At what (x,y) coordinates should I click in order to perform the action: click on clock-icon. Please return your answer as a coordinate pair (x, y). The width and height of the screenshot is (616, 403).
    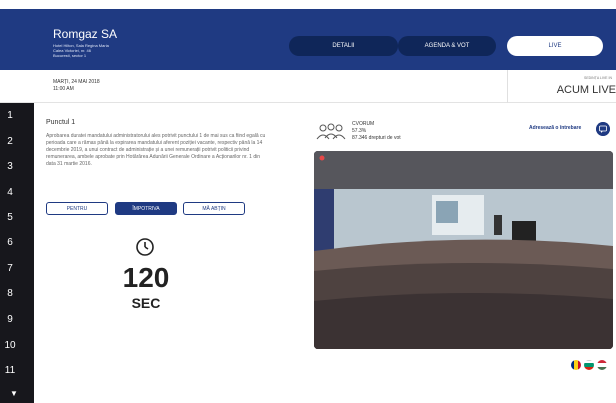
    Looking at the image, I should click on (145, 247).